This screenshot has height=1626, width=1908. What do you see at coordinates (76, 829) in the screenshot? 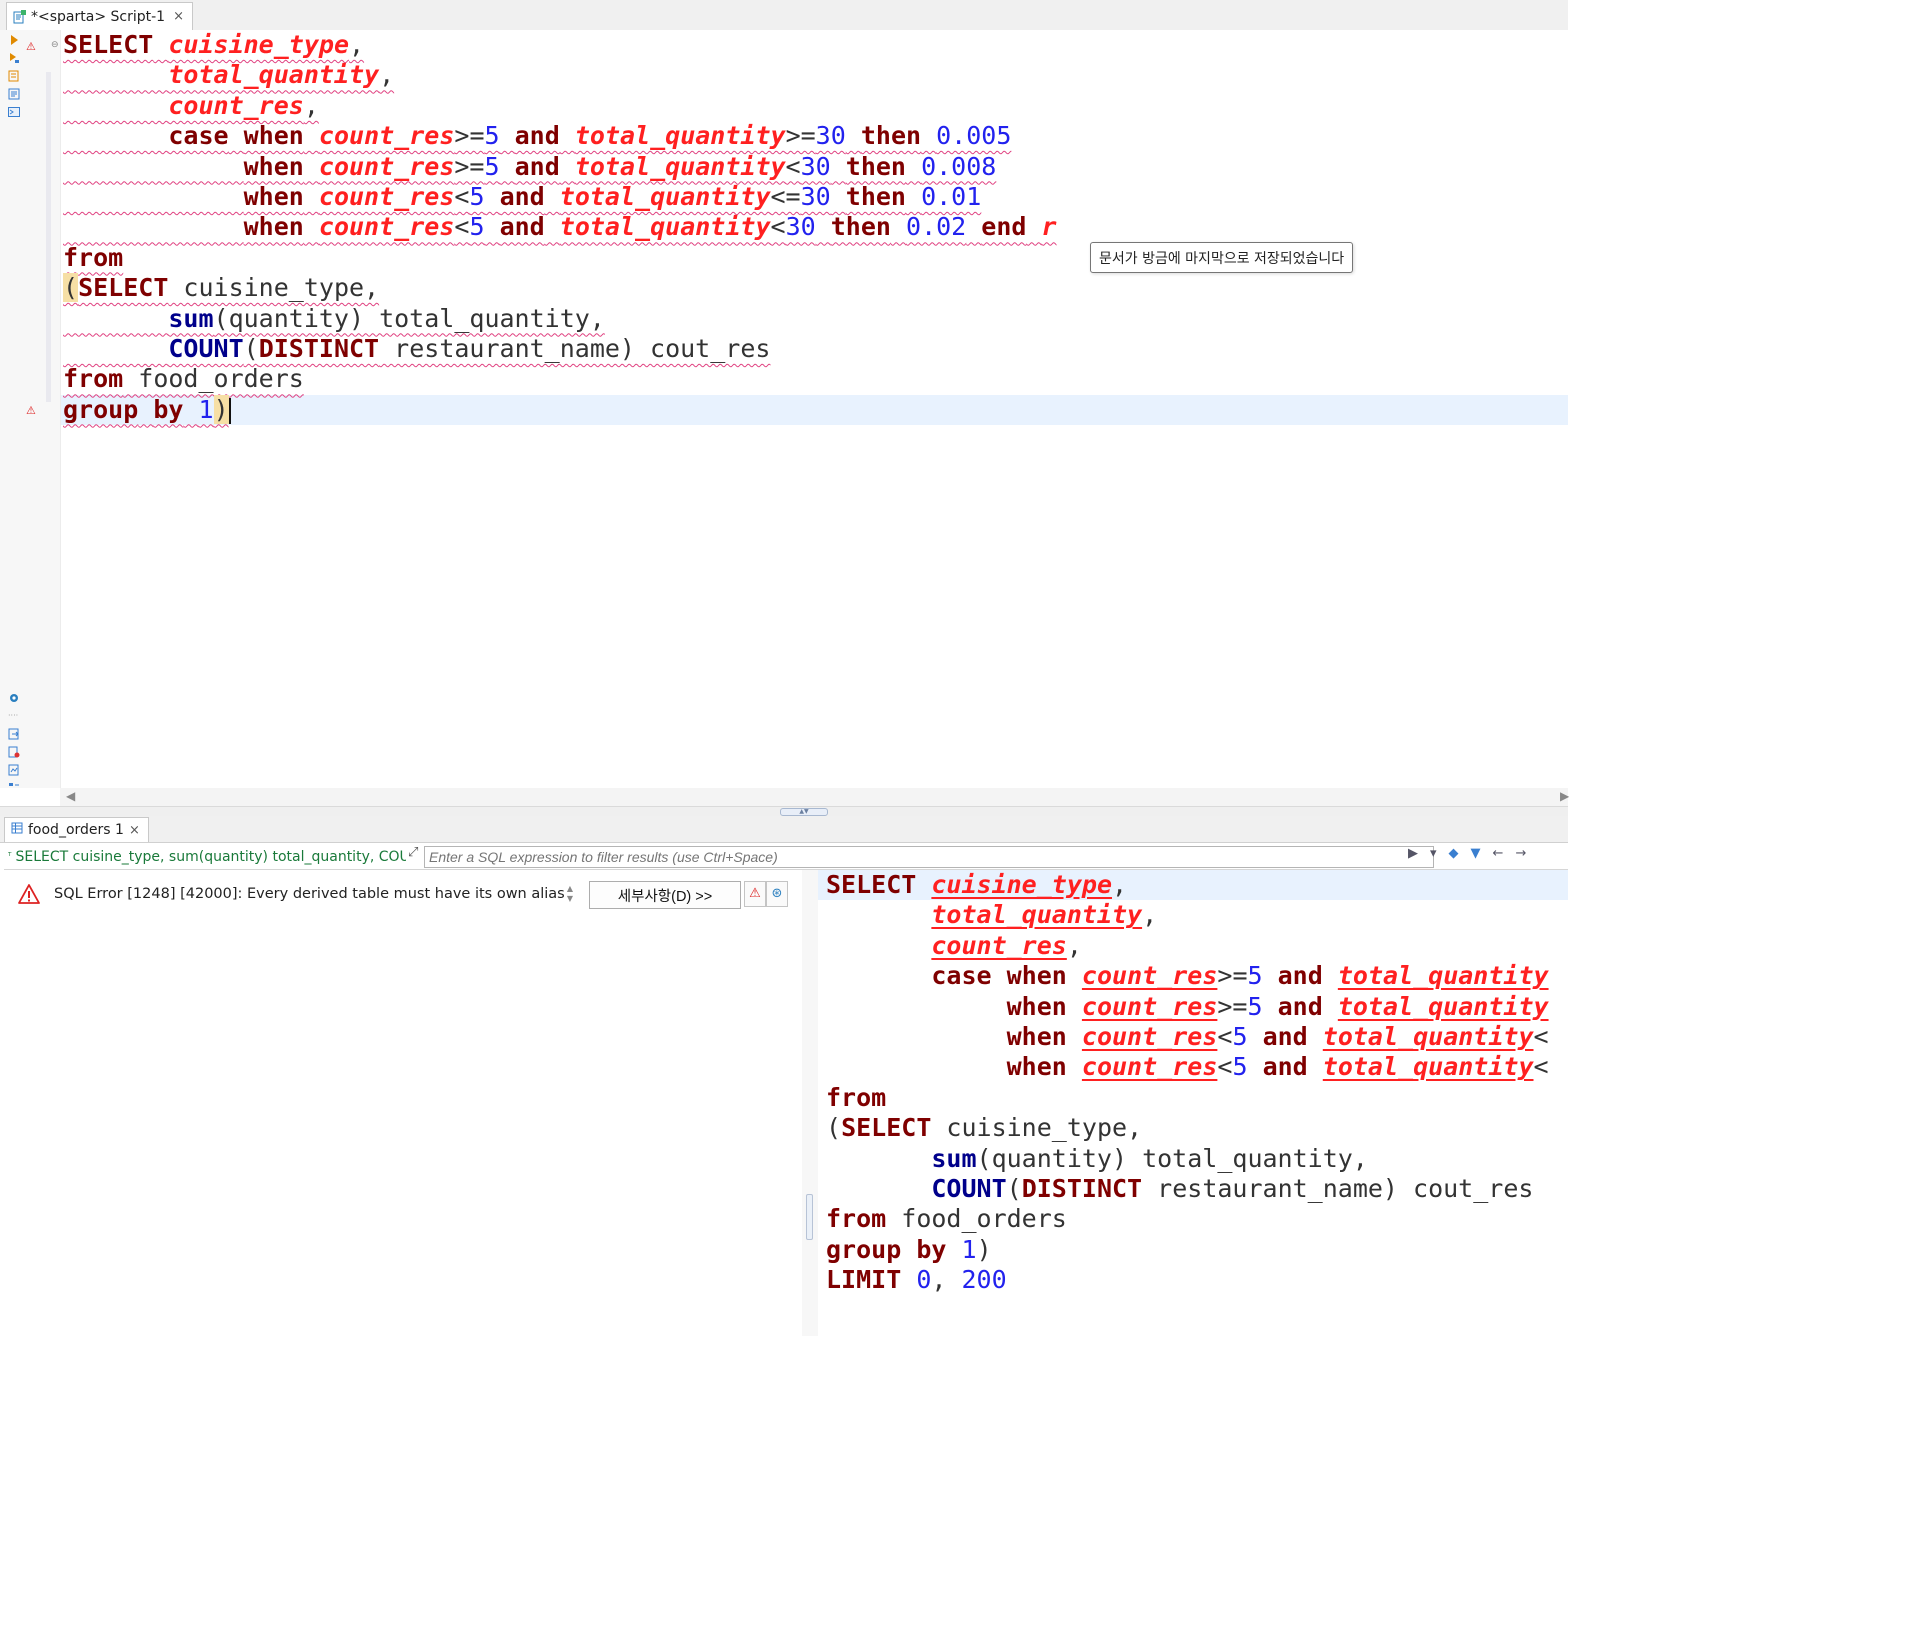
I see `results-tab: food_orders 1 ×` at bounding box center [76, 829].